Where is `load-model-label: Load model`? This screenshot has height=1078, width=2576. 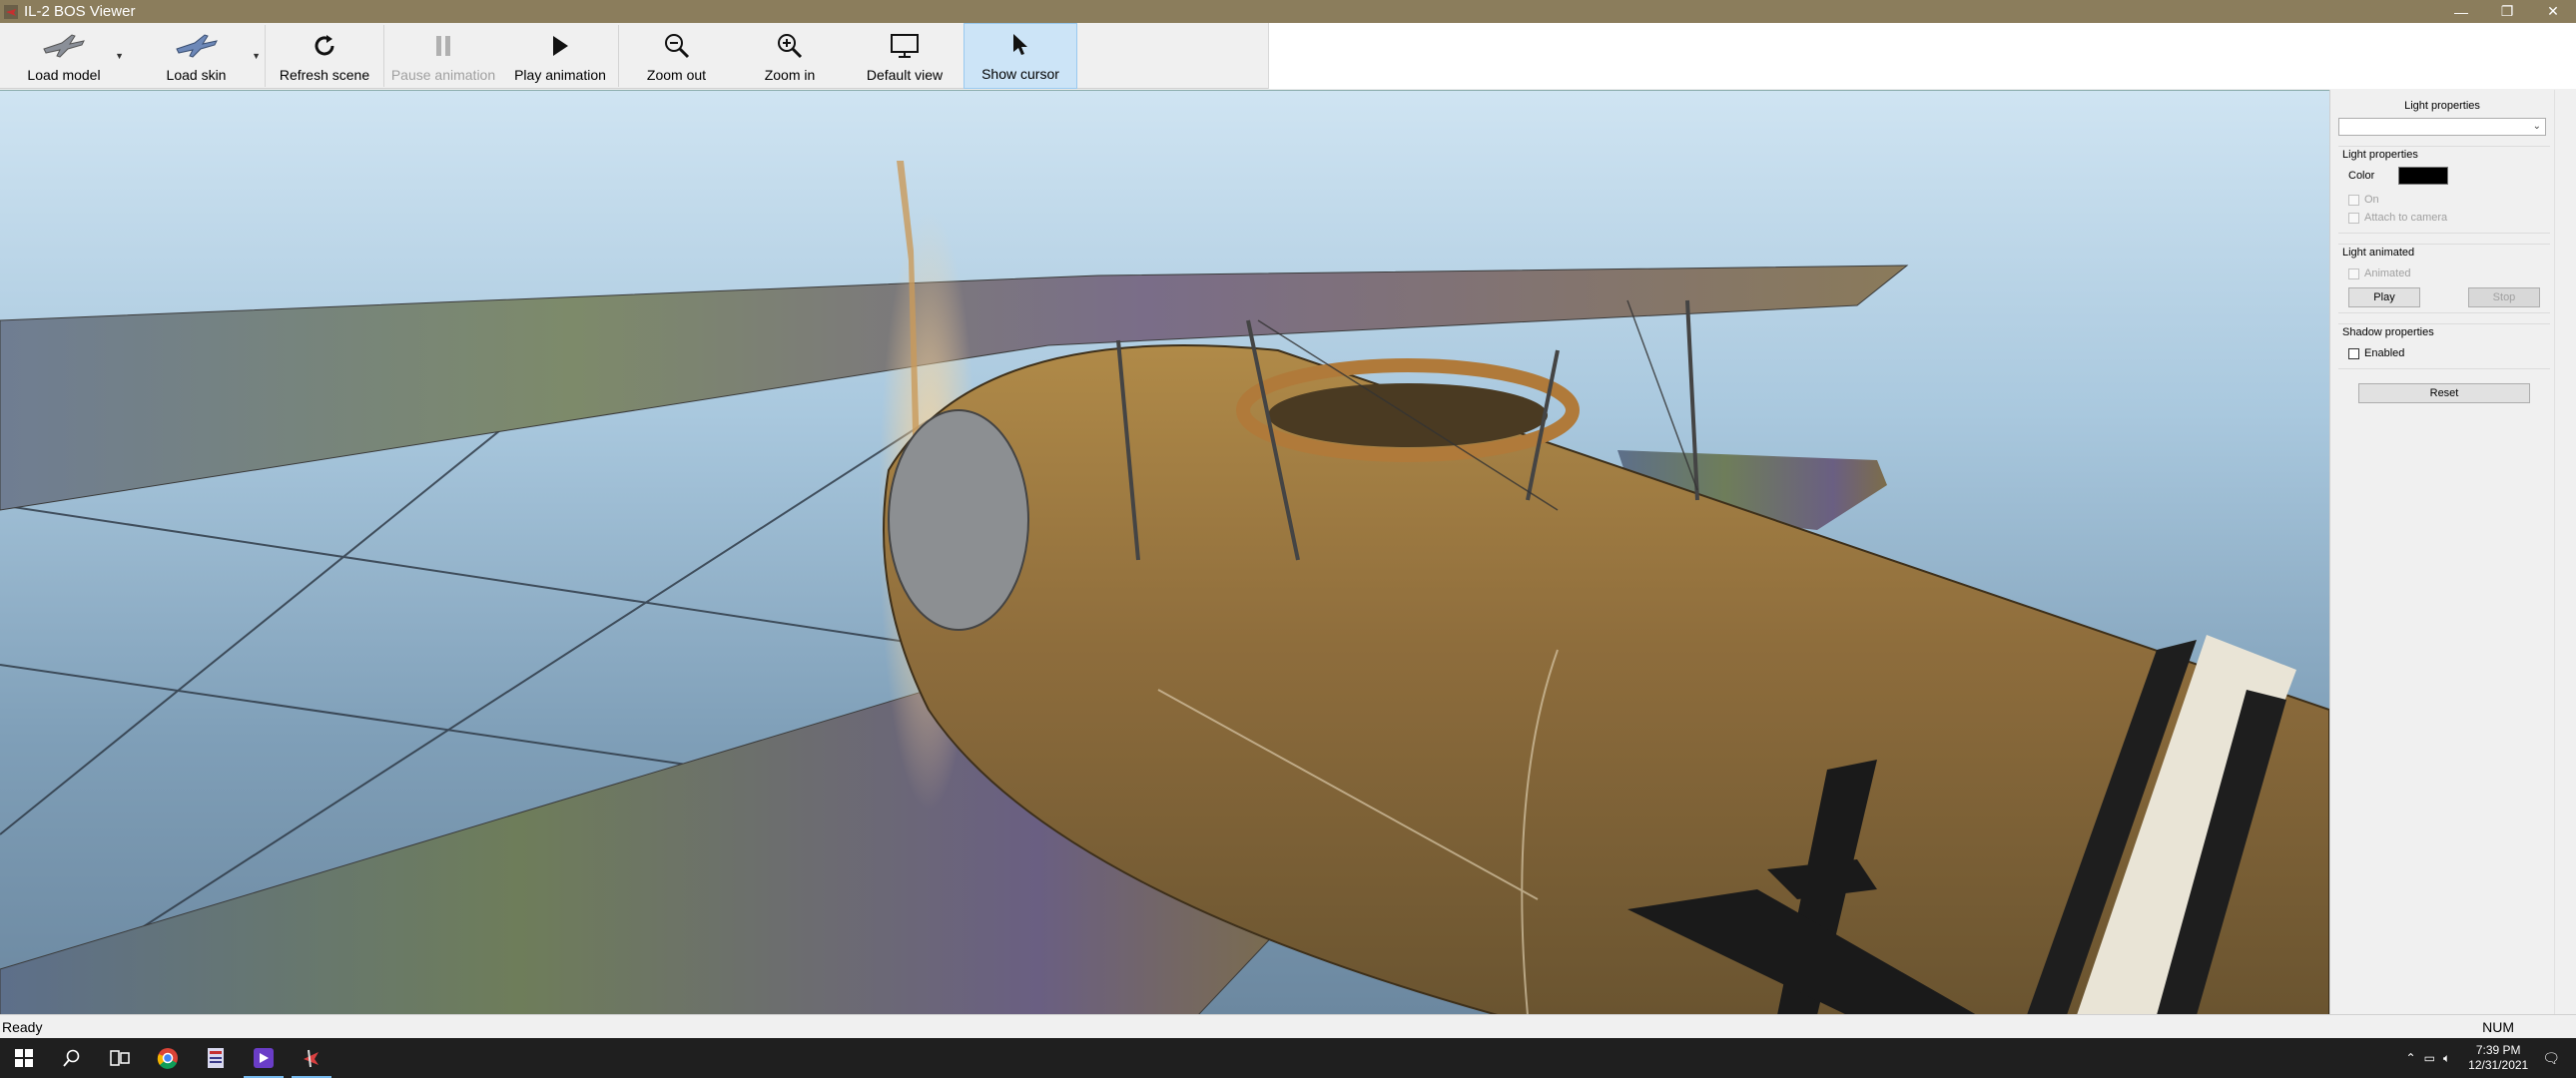
load-model-label: Load model is located at coordinates (64, 75).